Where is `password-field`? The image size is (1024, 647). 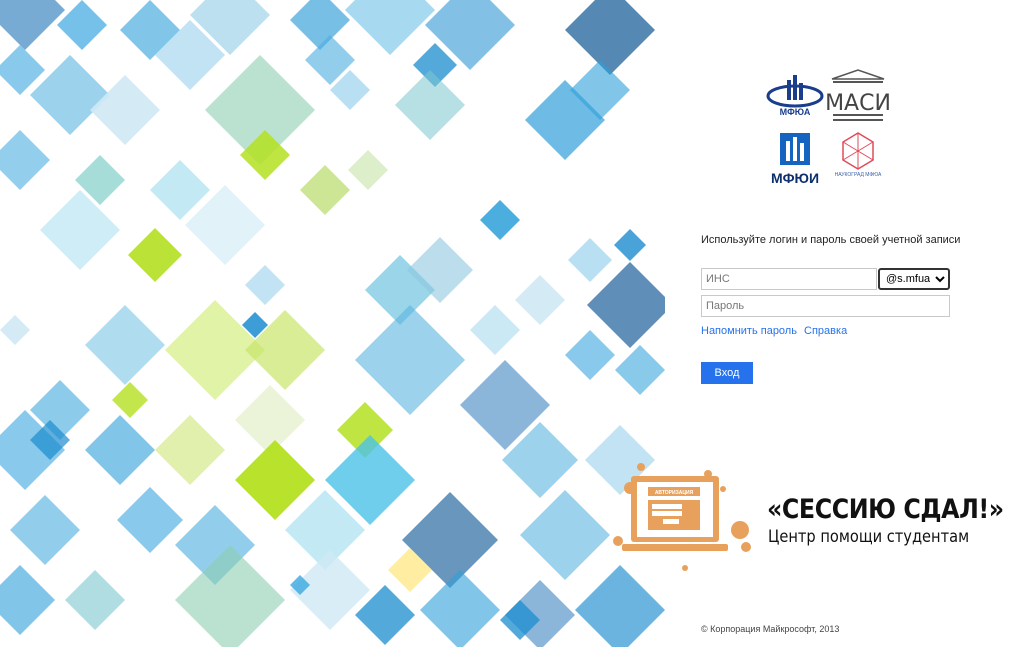
password-field is located at coordinates (825, 306).